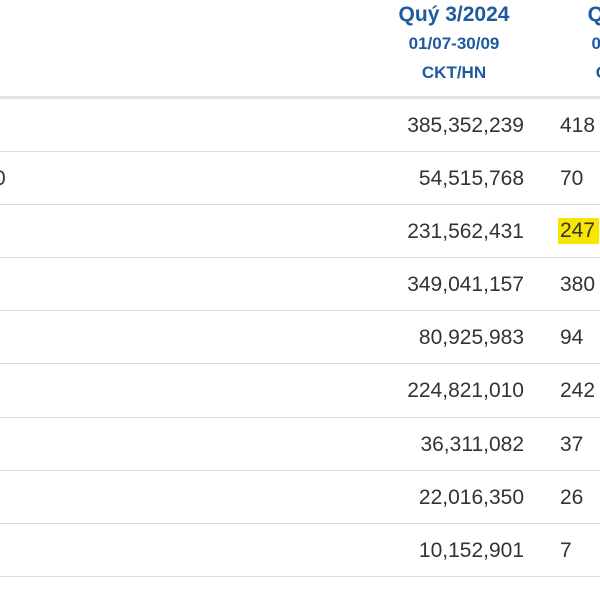 The width and height of the screenshot is (600, 600). What do you see at coordinates (578, 391) in the screenshot?
I see `cell-value-next-quarter: 242` at bounding box center [578, 391].